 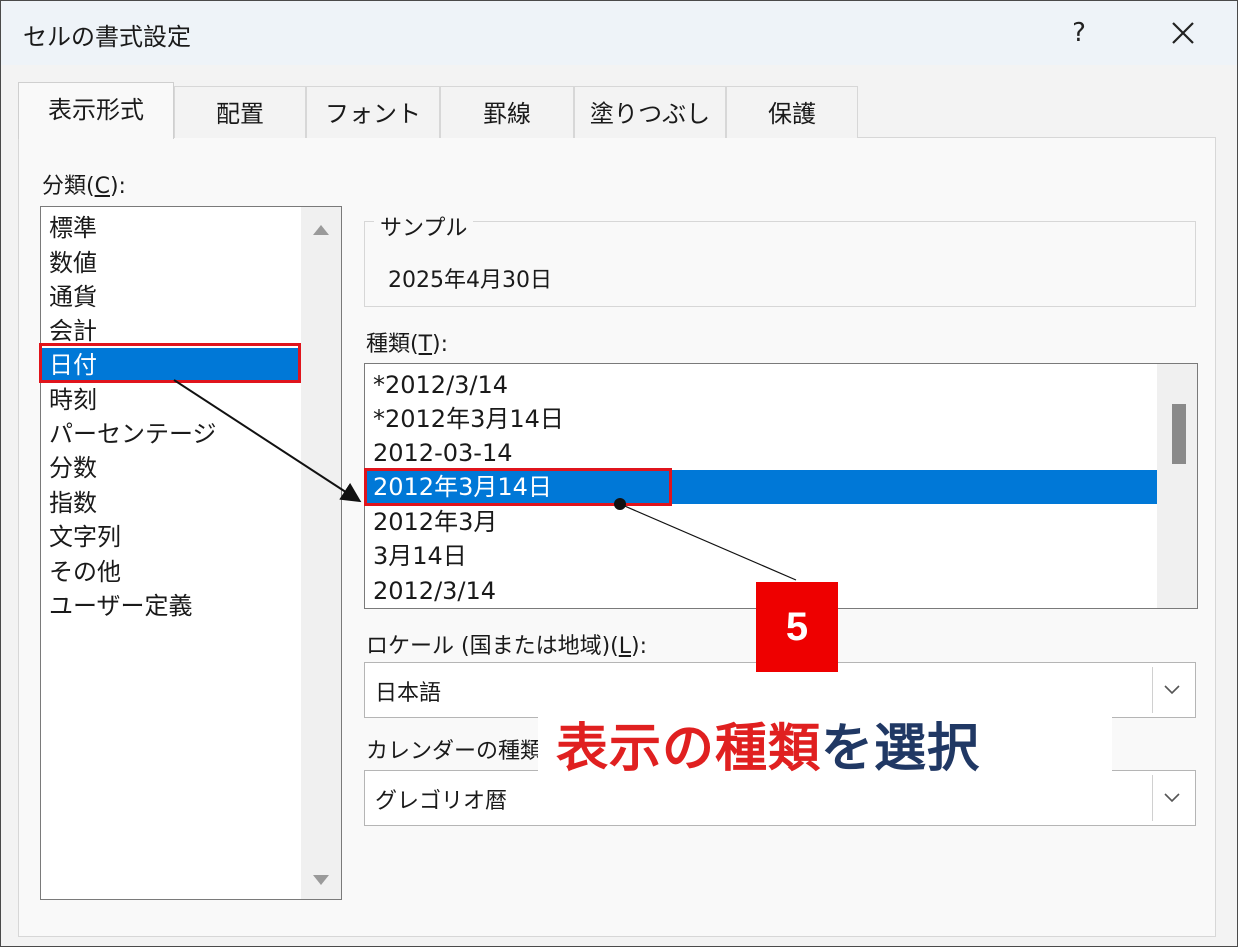 What do you see at coordinates (321, 553) in the screenshot?
I see `category-scrollbar` at bounding box center [321, 553].